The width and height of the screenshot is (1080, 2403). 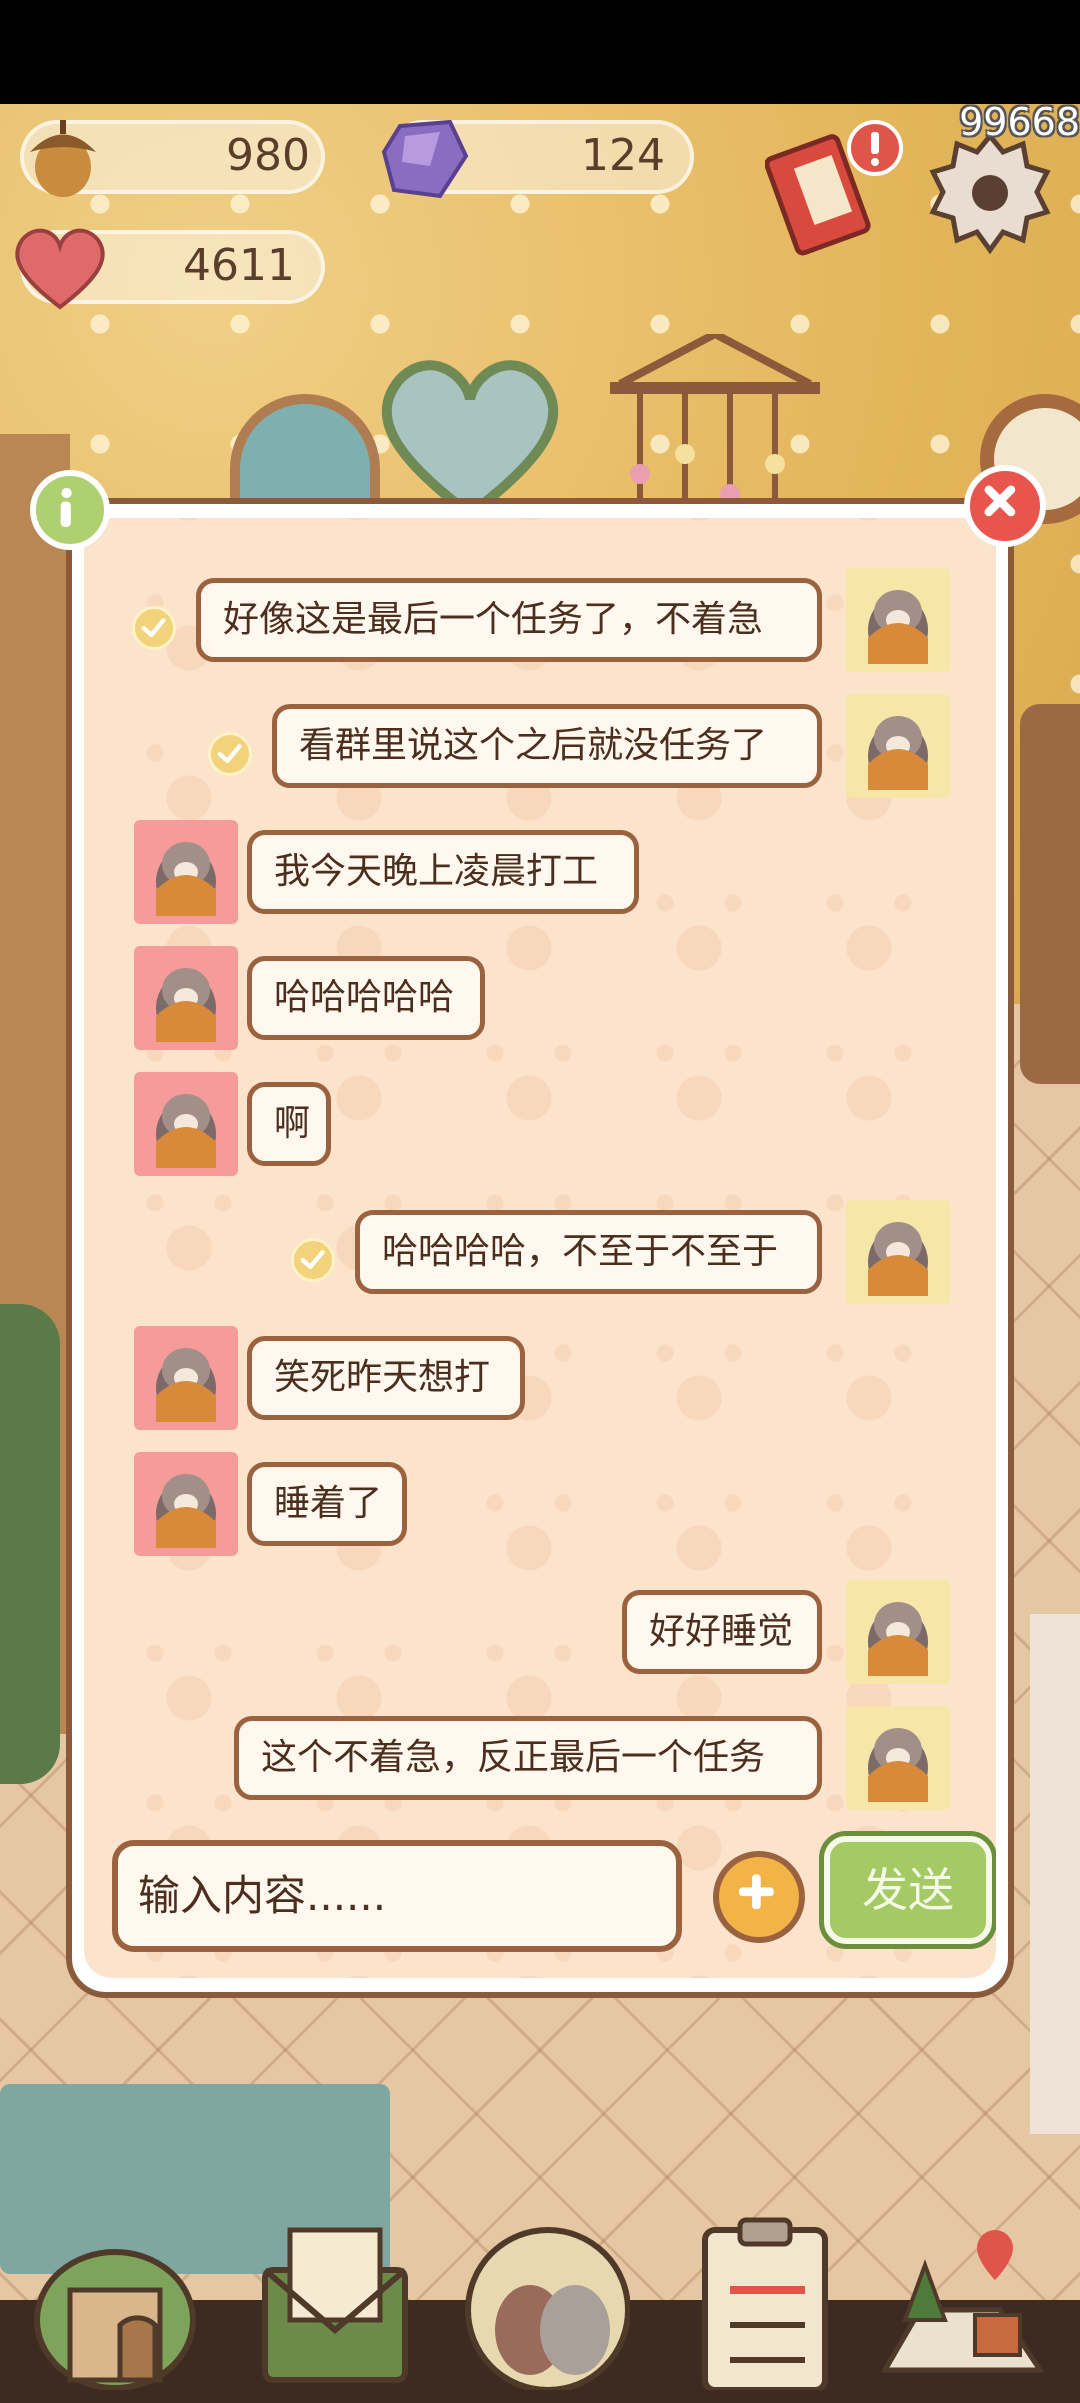 I want to click on plant-decoration, so click(x=30, y=1544).